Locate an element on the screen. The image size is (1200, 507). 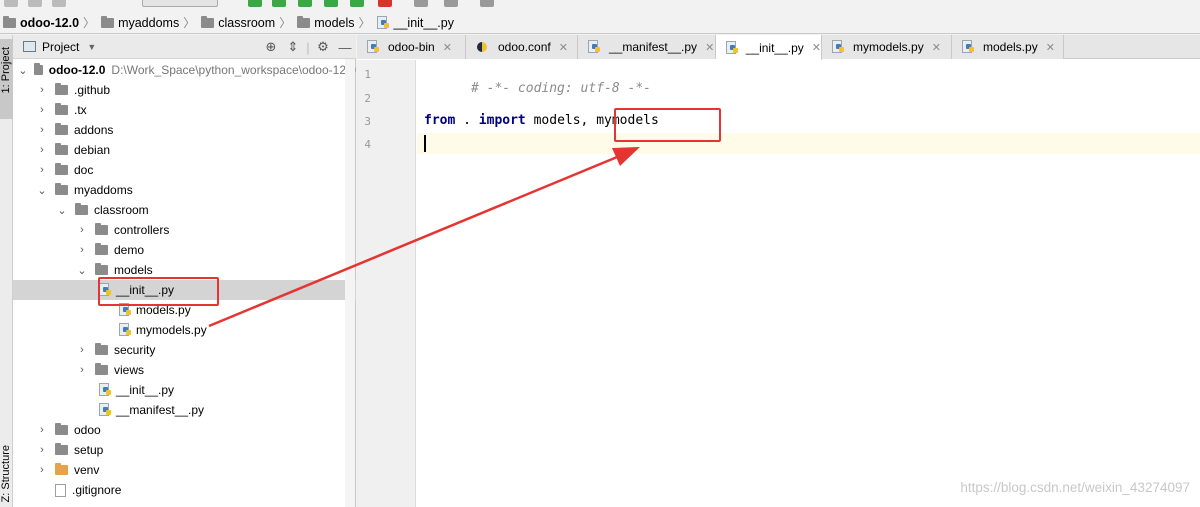
project-icon is located at coordinates (29, 46).